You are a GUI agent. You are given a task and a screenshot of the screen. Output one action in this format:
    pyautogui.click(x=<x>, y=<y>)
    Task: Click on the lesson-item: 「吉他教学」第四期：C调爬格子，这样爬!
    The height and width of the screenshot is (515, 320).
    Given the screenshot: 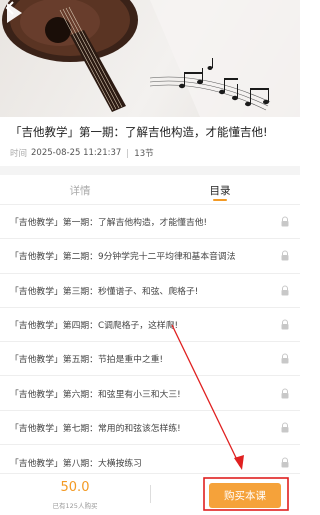 What is the action you would take?
    pyautogui.click(x=150, y=325)
    